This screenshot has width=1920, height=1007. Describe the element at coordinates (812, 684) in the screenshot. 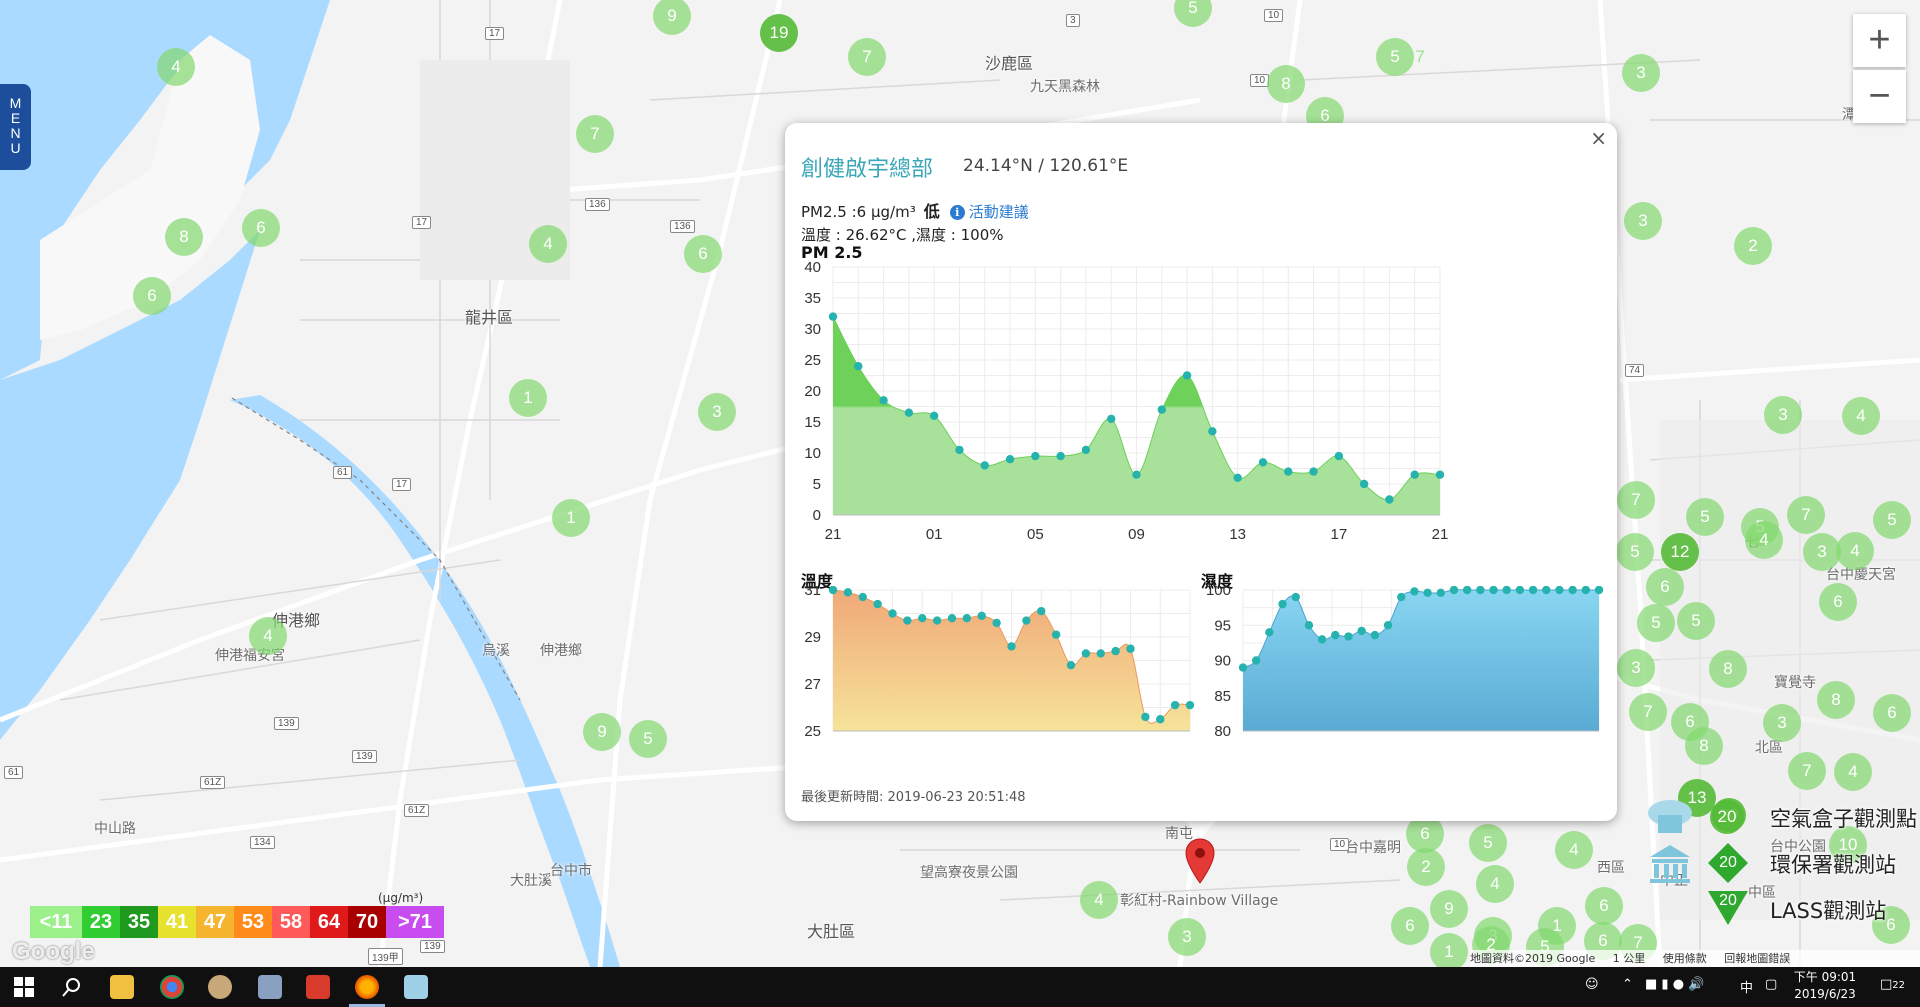

I see `y-tick-label: 27` at that location.